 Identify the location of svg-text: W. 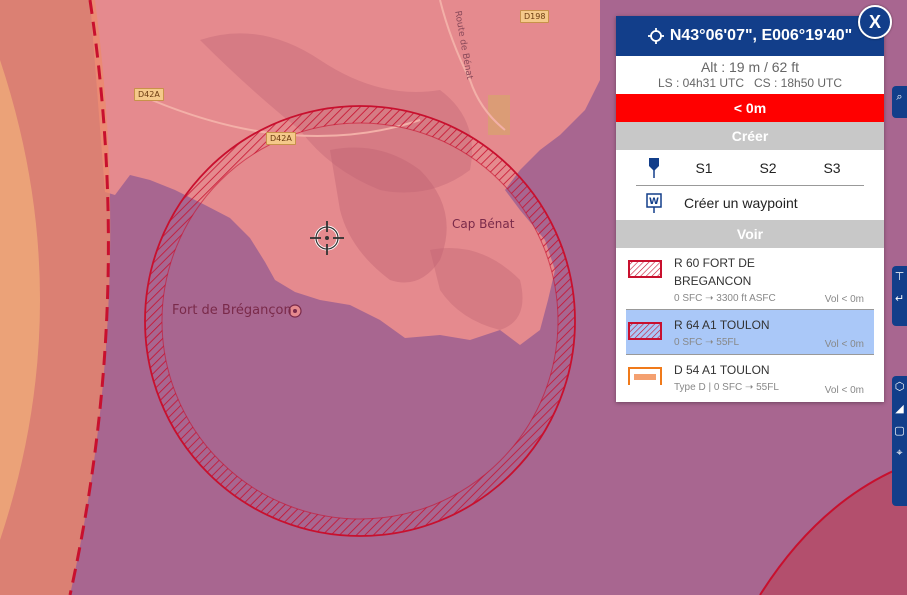
(654, 202).